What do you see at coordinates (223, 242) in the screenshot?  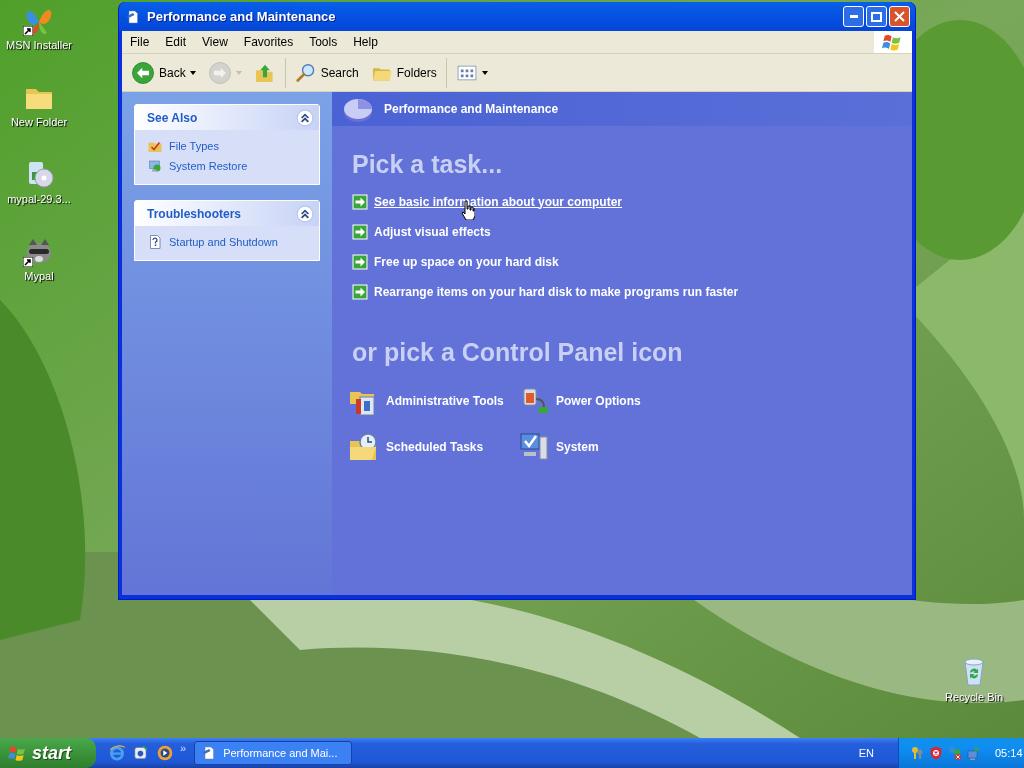 I see `panel-link: Startup and Shutdown` at bounding box center [223, 242].